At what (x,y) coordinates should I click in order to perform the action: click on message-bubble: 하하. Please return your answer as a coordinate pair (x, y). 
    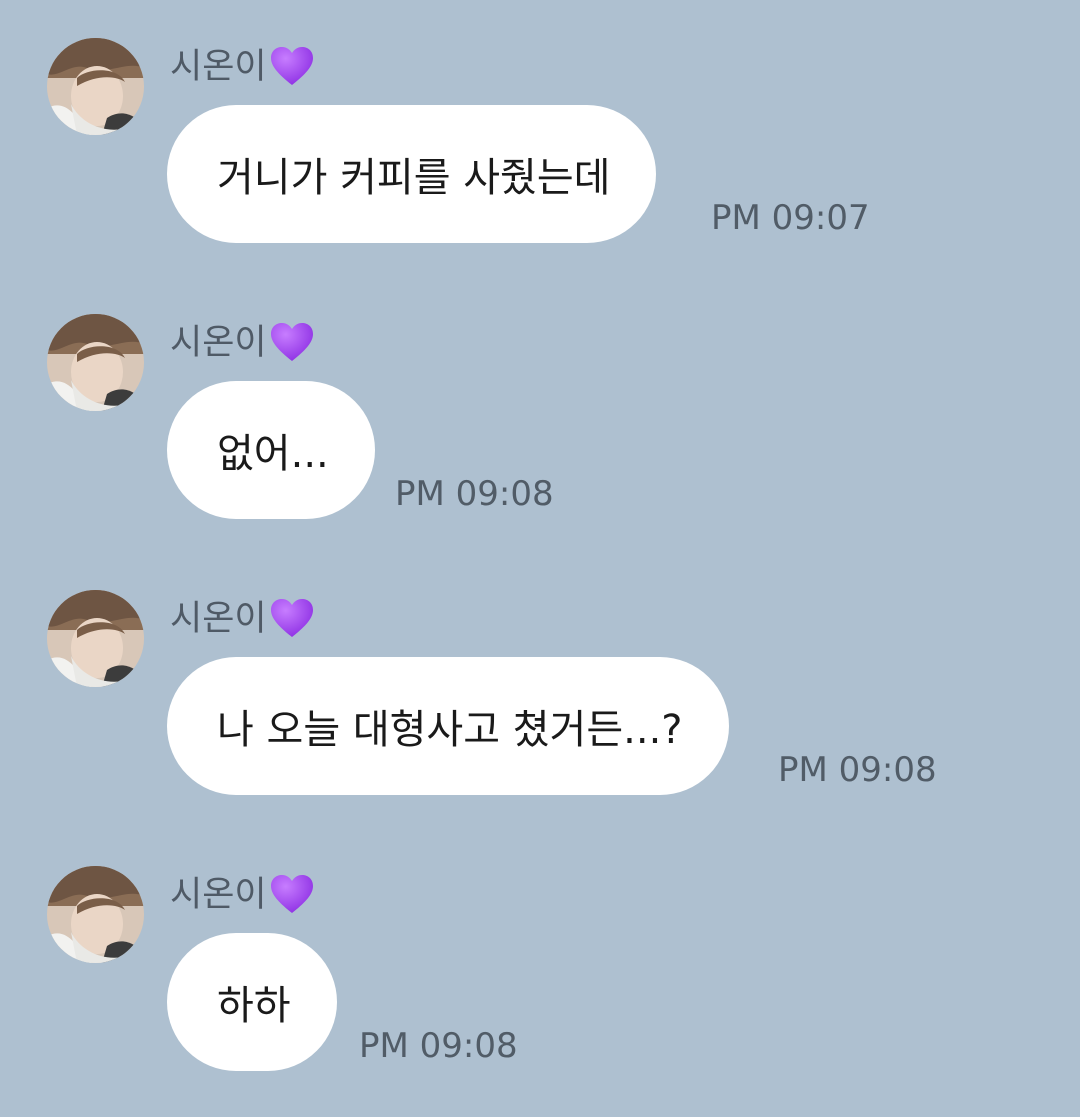
    Looking at the image, I should click on (252, 1002).